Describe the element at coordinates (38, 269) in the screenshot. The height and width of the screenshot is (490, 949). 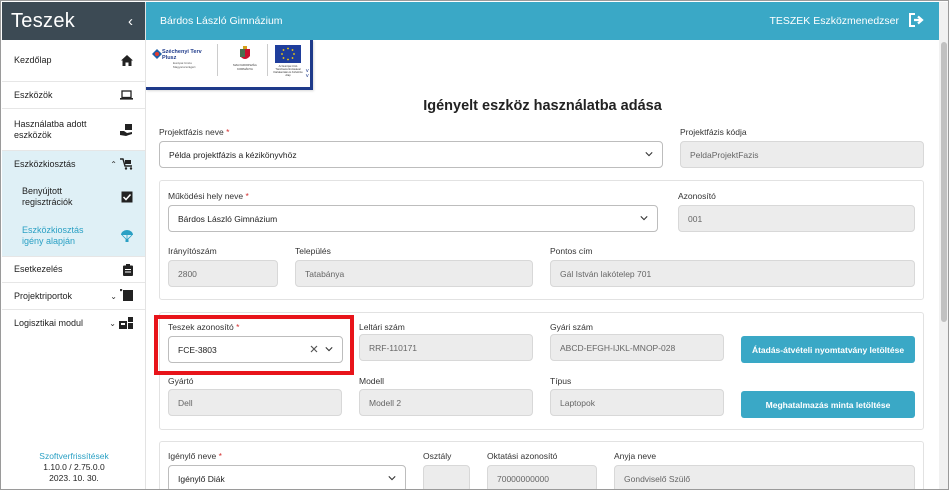
I see `sidebar-item-label: Esetkezelés` at that location.